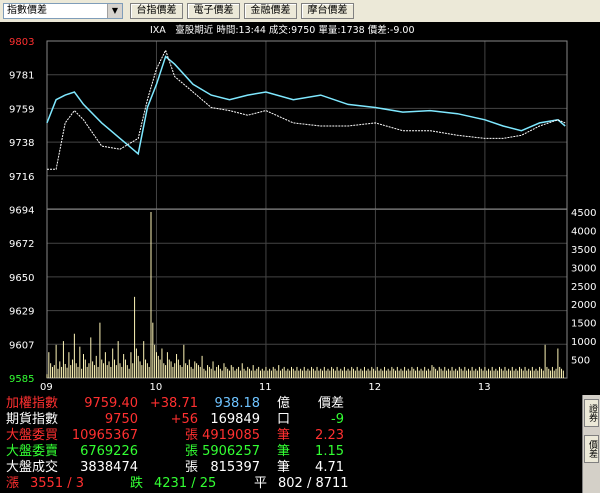 The image size is (600, 493). I want to click on summary-cell: 億, so click(283, 403).